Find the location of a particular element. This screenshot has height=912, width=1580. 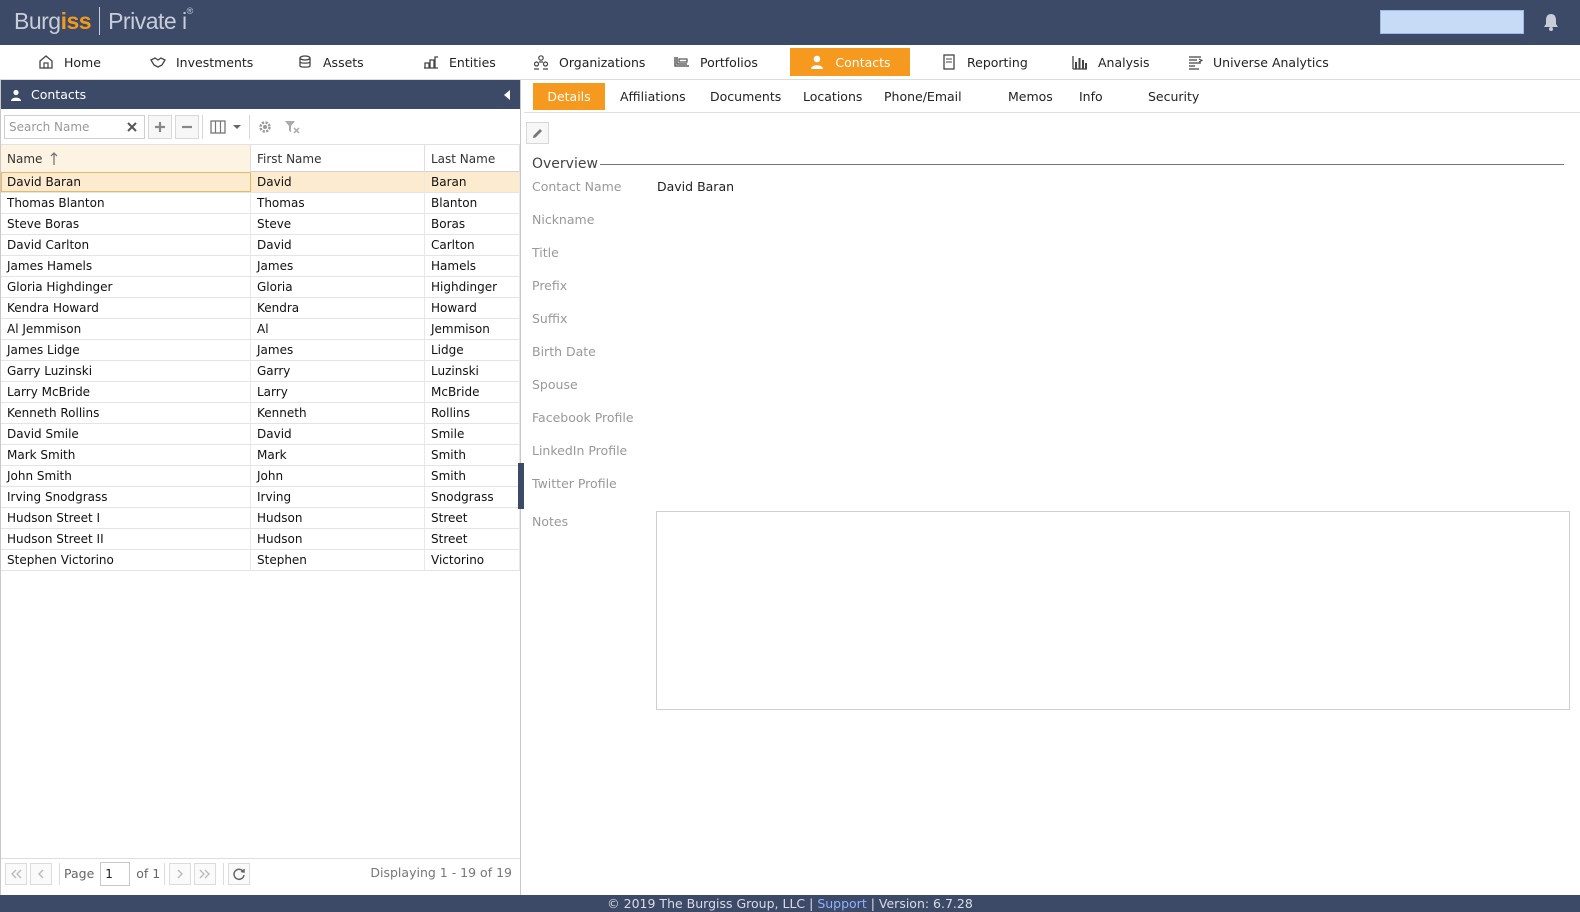

page-number-input is located at coordinates (115, 873).